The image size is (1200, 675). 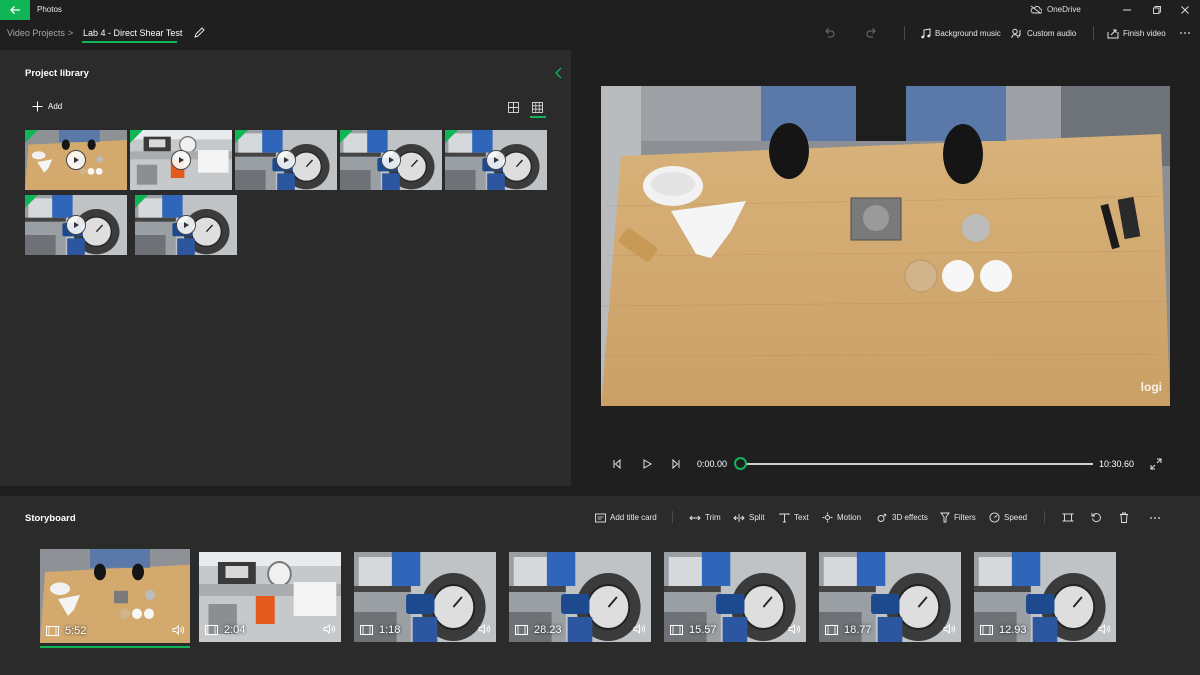 I want to click on redo-button, so click(x=872, y=33).